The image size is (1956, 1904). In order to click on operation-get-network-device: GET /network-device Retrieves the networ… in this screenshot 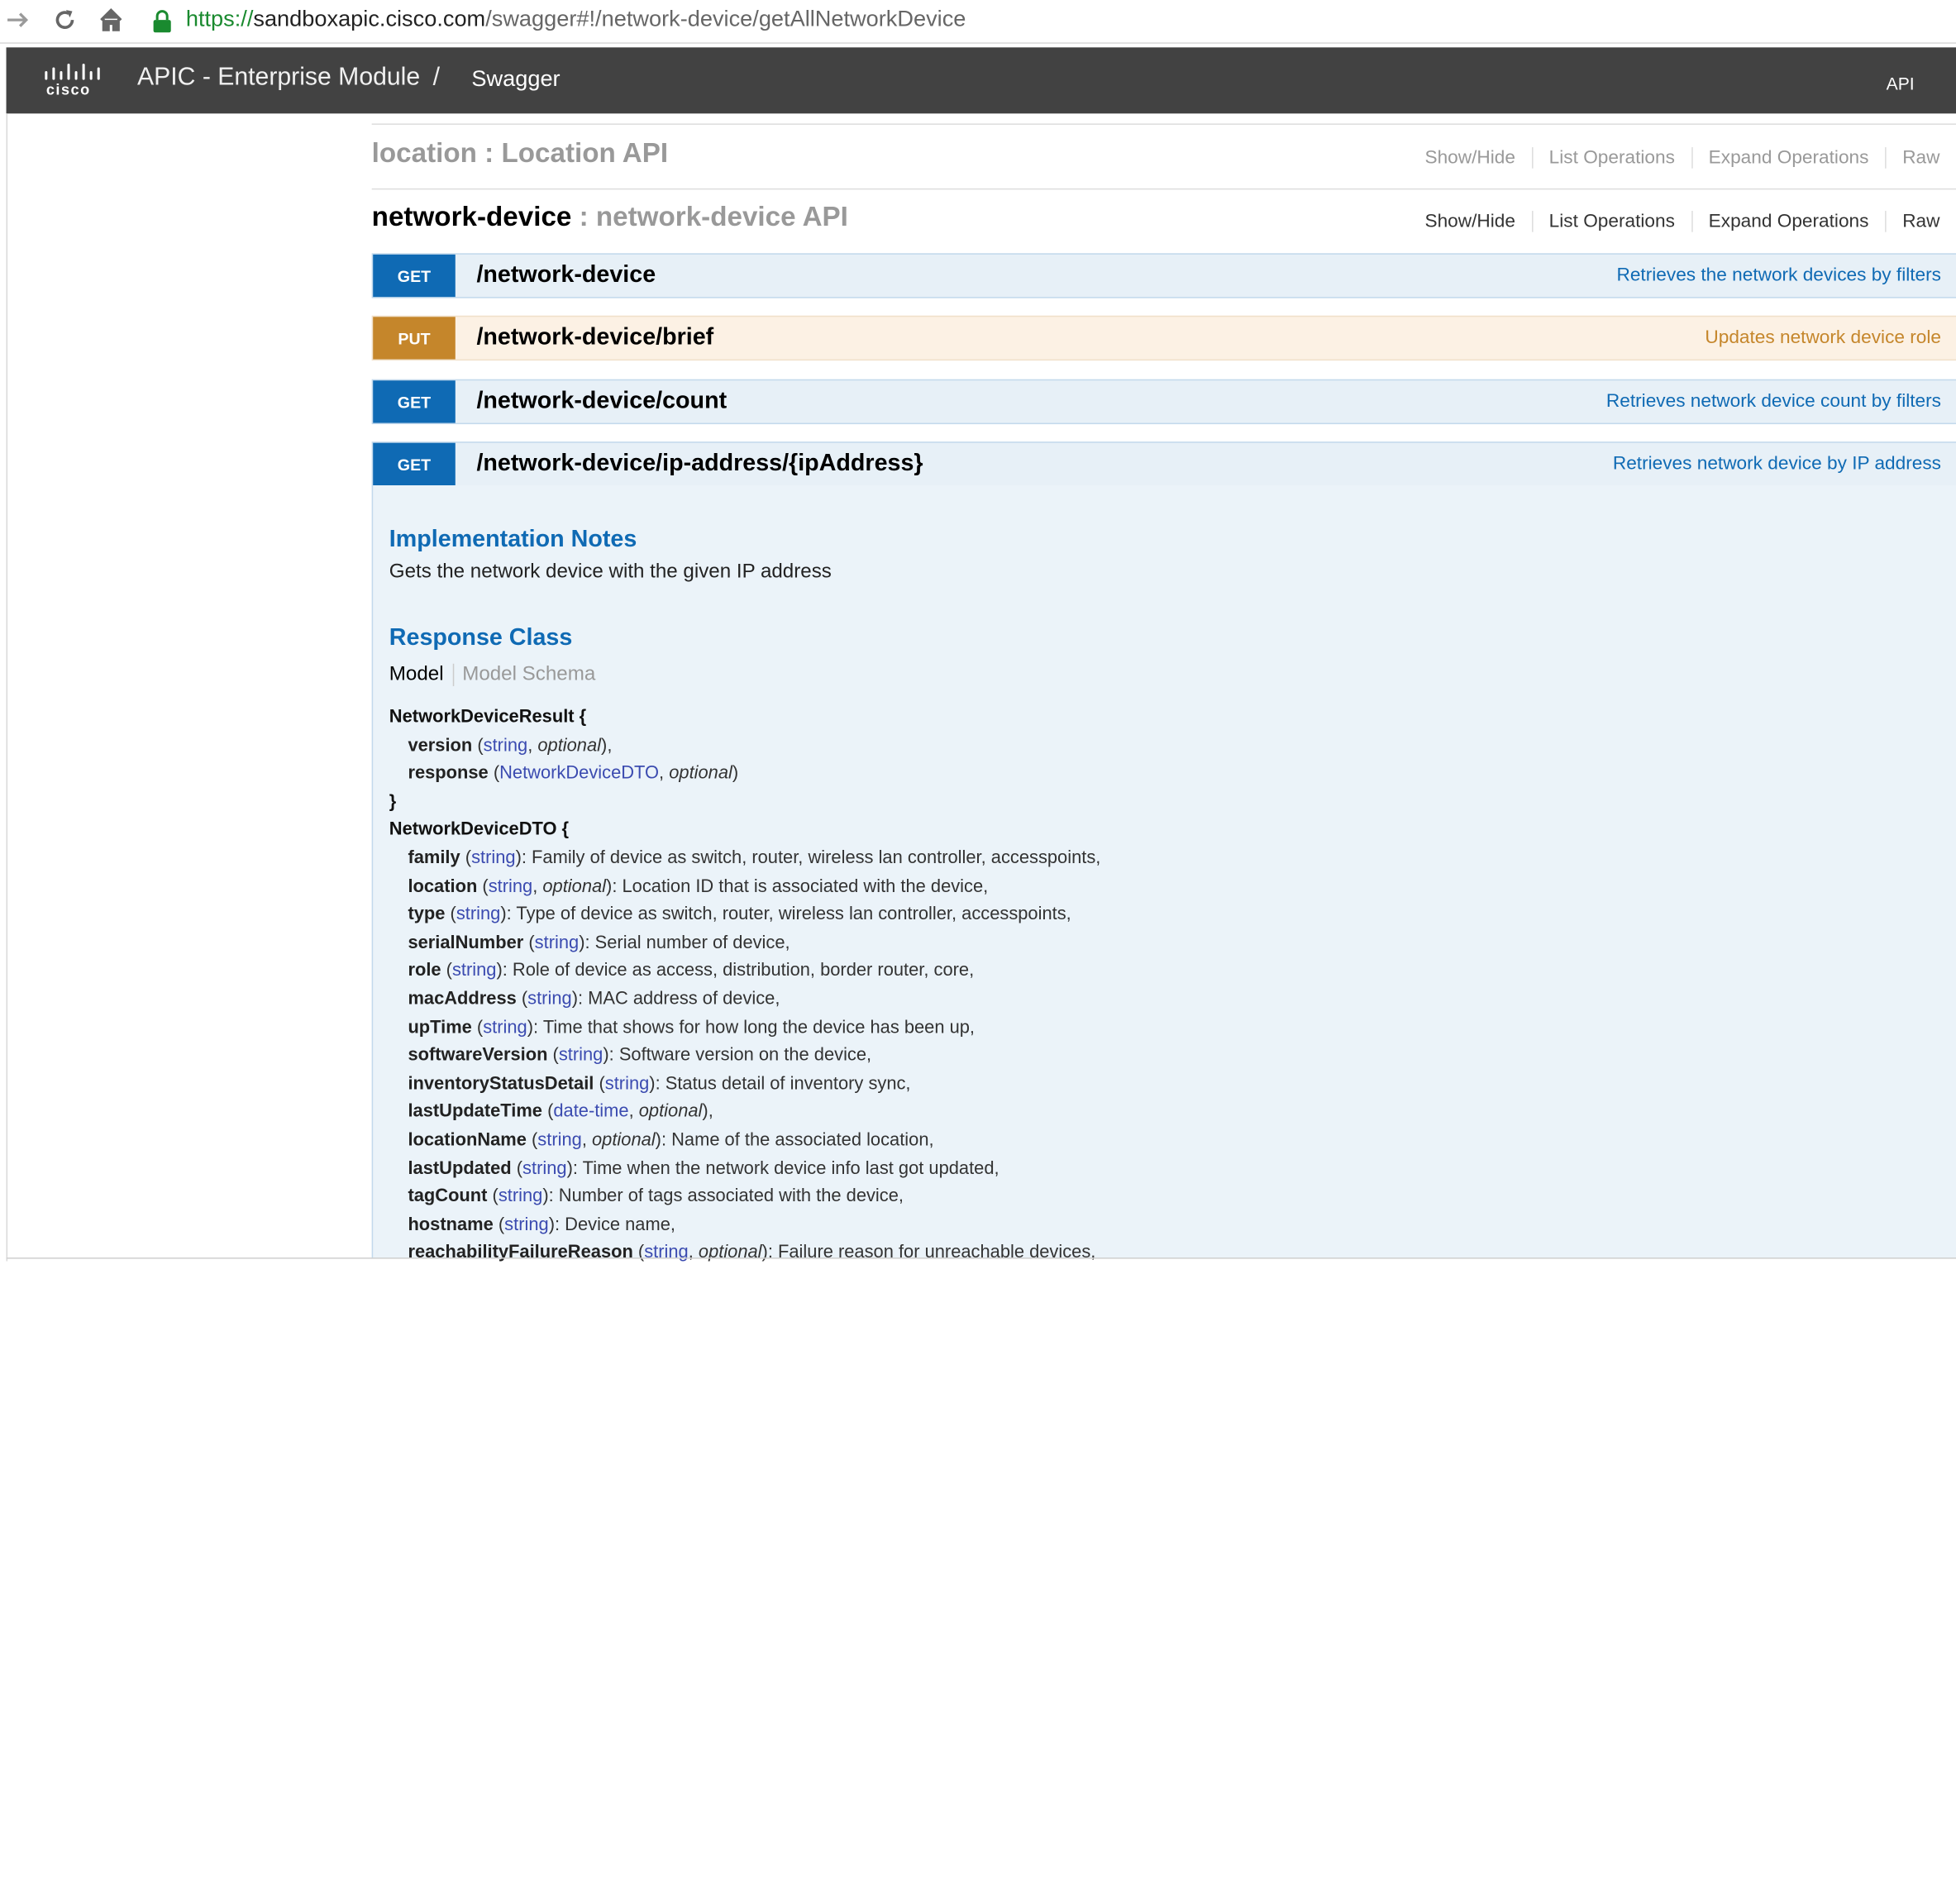, I will do `click(1164, 275)`.